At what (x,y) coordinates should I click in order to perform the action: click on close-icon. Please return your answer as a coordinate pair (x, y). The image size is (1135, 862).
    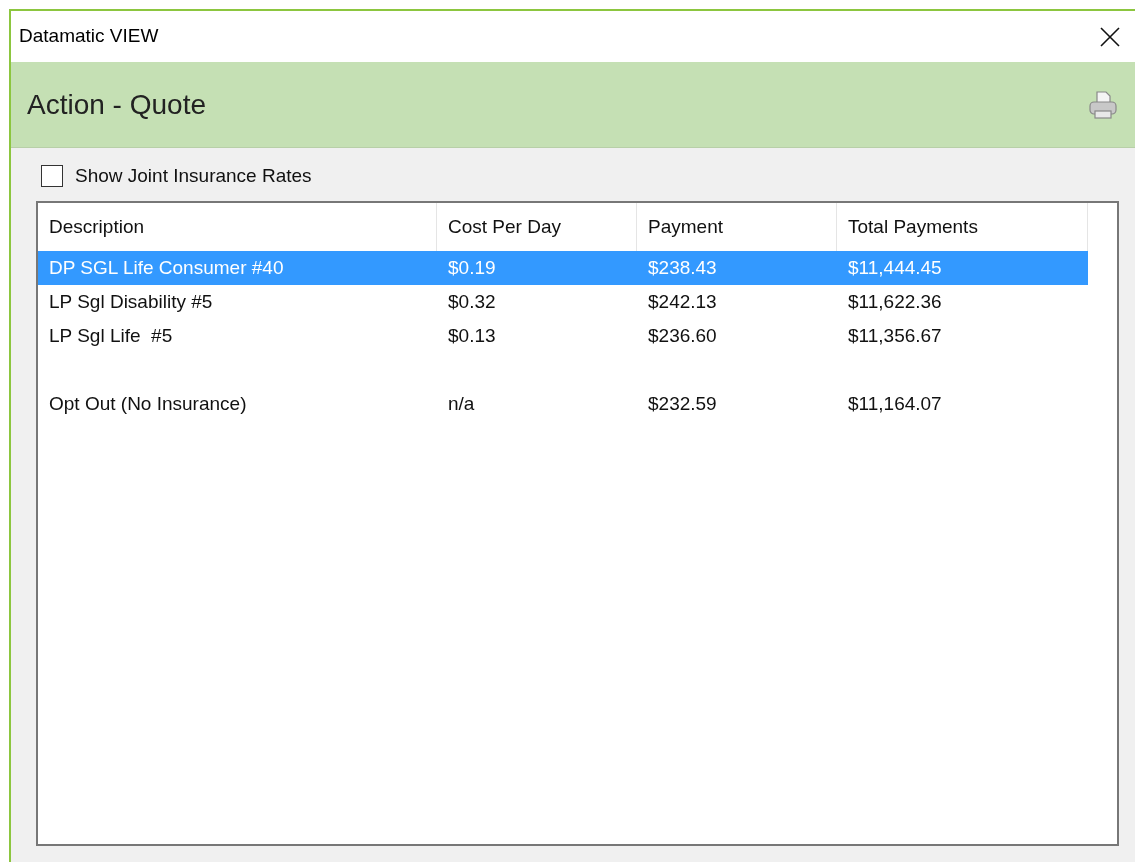
    Looking at the image, I should click on (1110, 36).